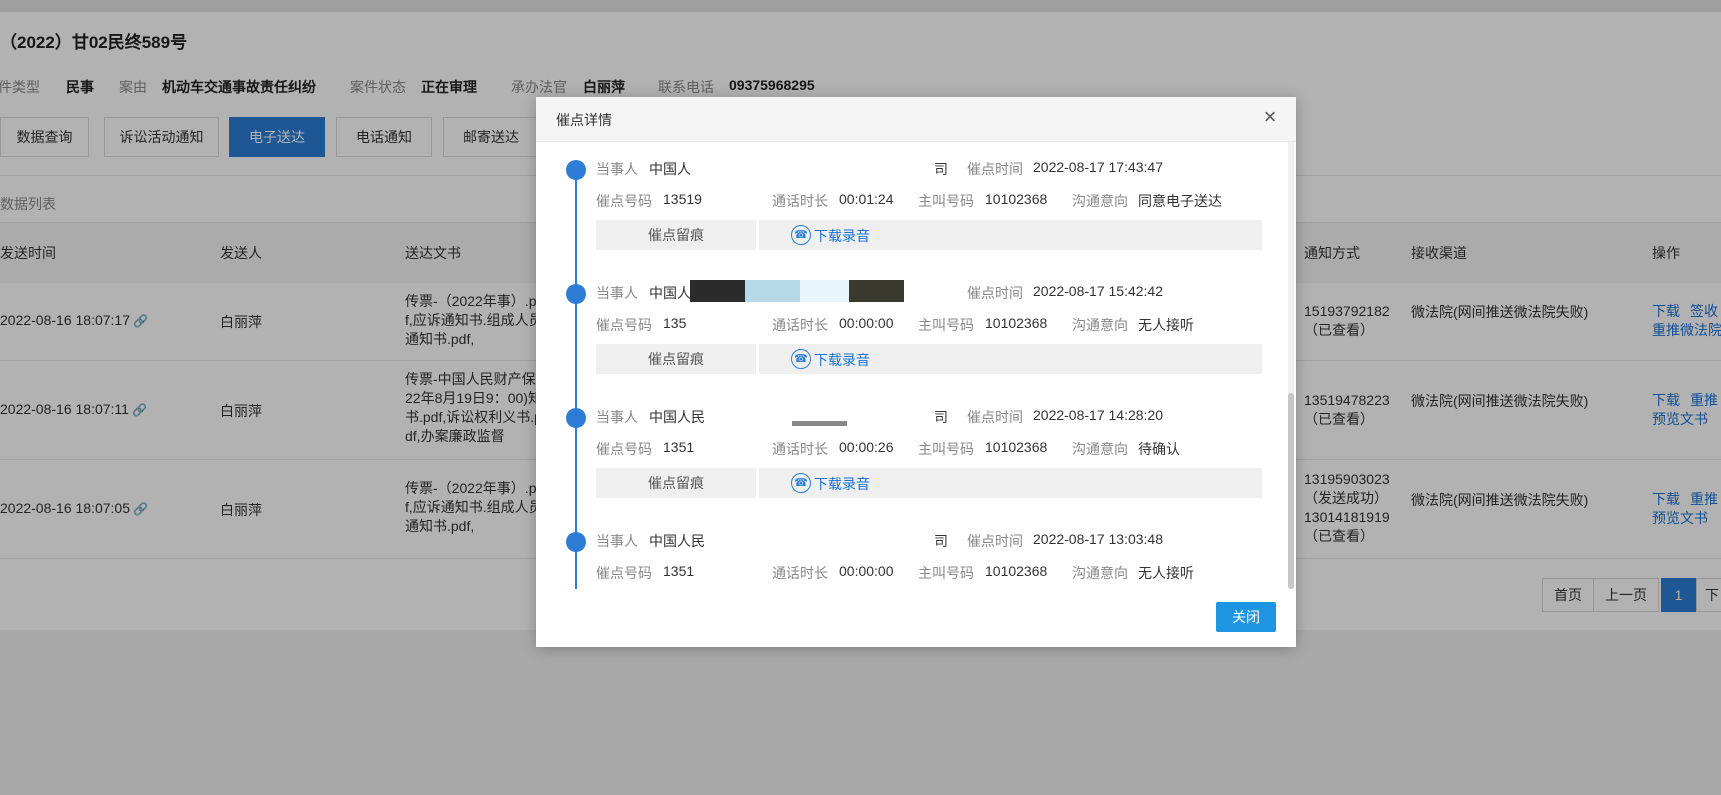  Describe the element at coordinates (1180, 201) in the screenshot. I see `intent-value: 同意电子送达` at that location.